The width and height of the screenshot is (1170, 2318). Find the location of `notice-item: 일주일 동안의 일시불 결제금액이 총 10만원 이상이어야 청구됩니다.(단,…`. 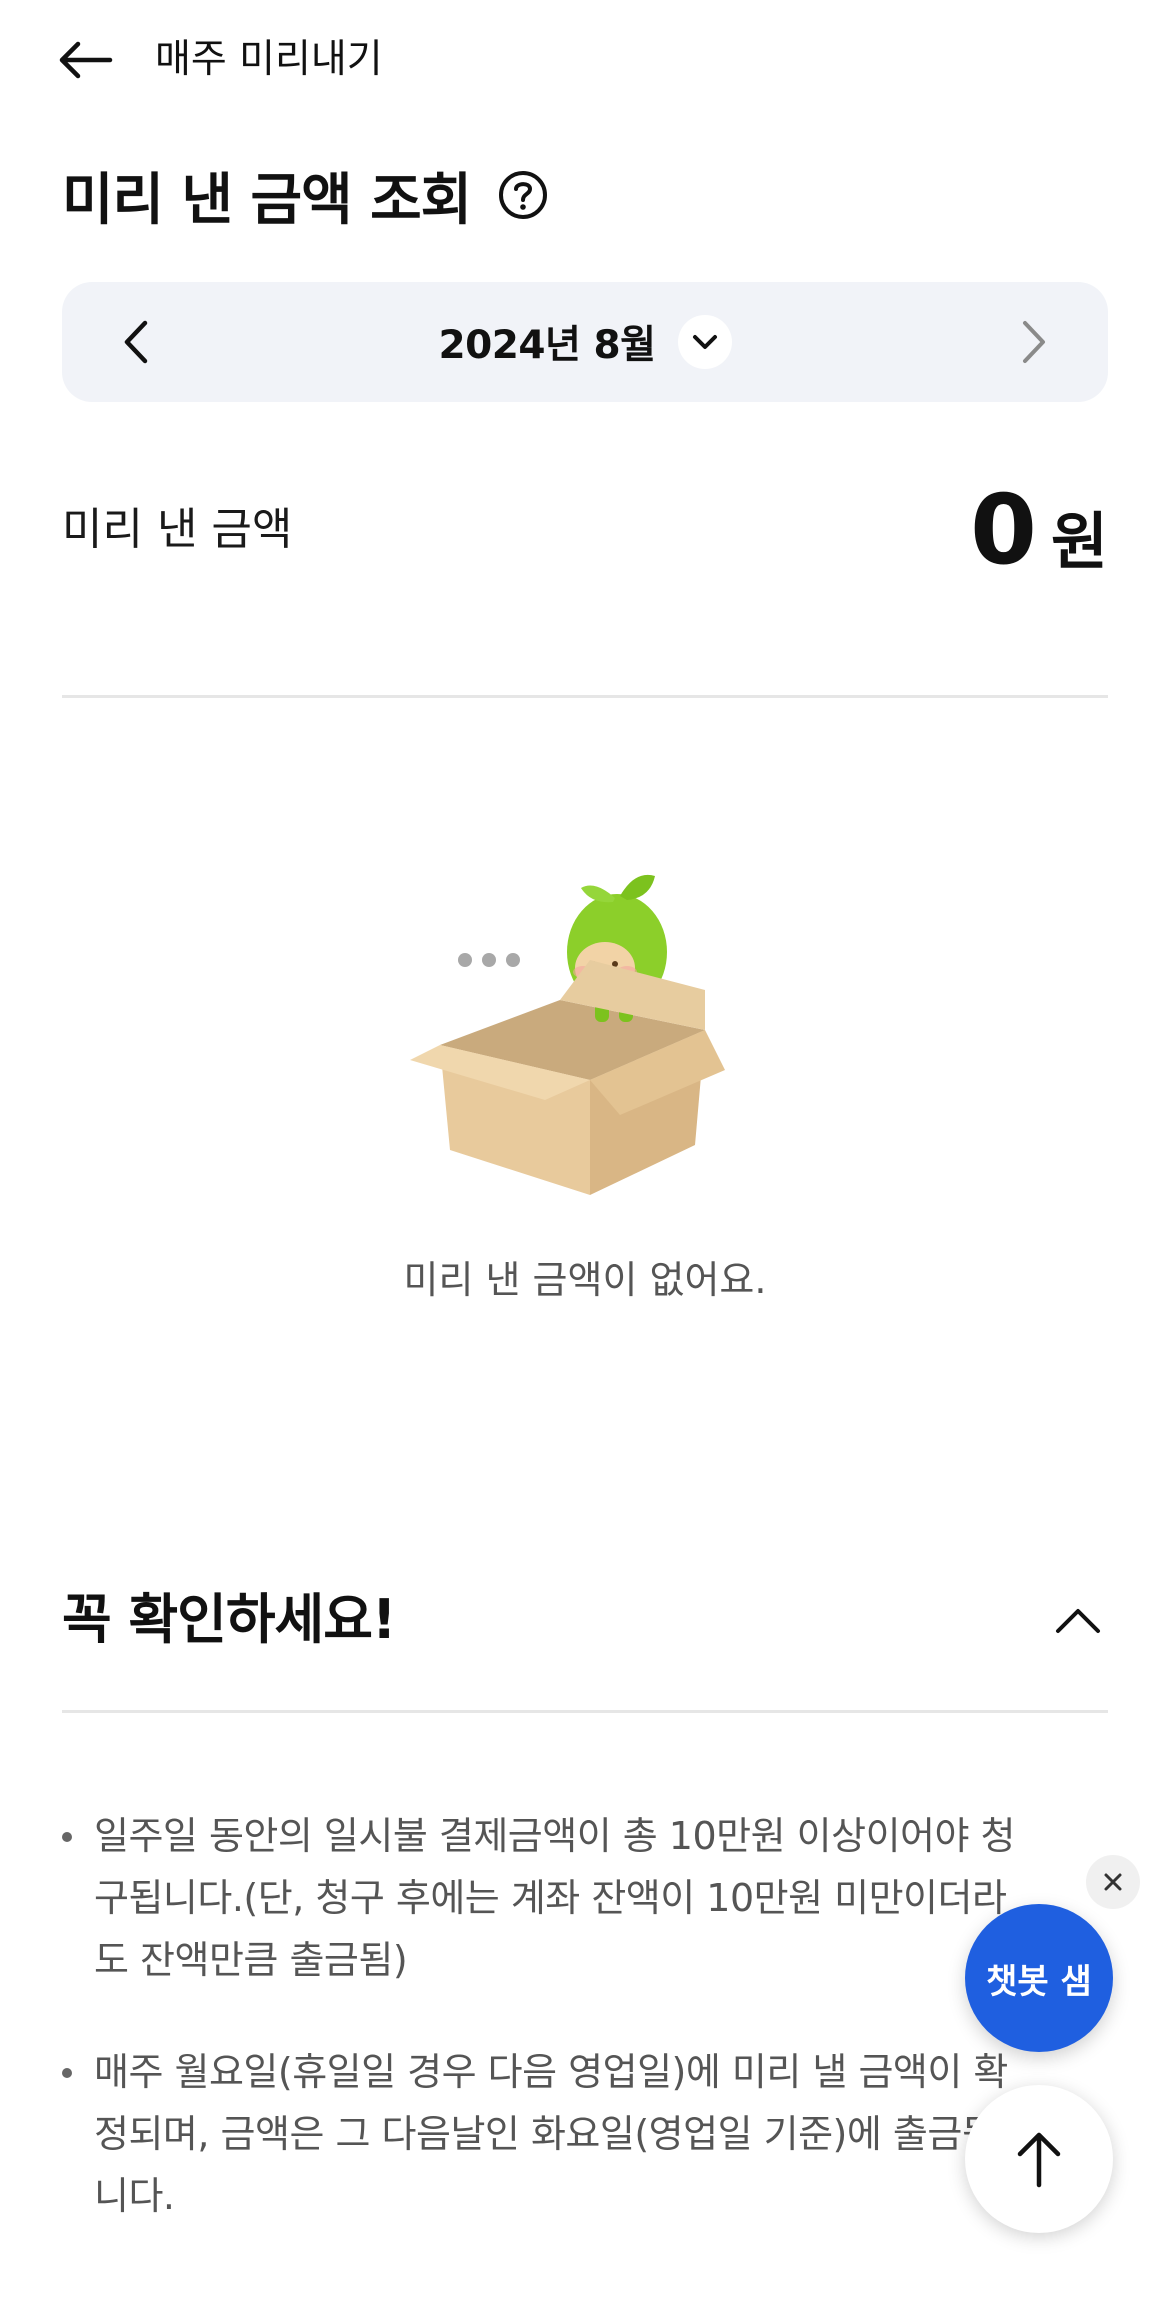

notice-item: 일주일 동안의 일시불 결제금액이 총 10만원 이상이어야 청구됩니다.(단,… is located at coordinates (542, 1898).